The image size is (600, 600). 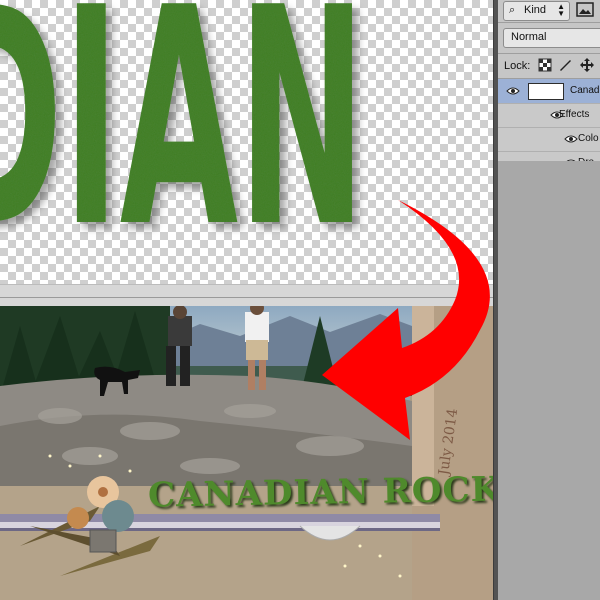 What do you see at coordinates (320, 492) in the screenshot?
I see `canadian-rockies-title: CANADIAN ROCKIES` at bounding box center [320, 492].